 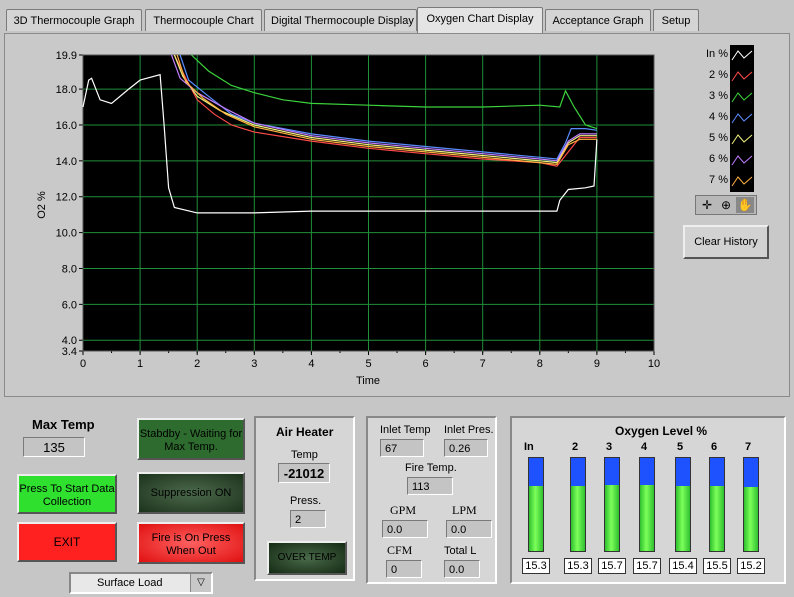 What do you see at coordinates (311, 364) in the screenshot?
I see `x-tick-label: 4` at bounding box center [311, 364].